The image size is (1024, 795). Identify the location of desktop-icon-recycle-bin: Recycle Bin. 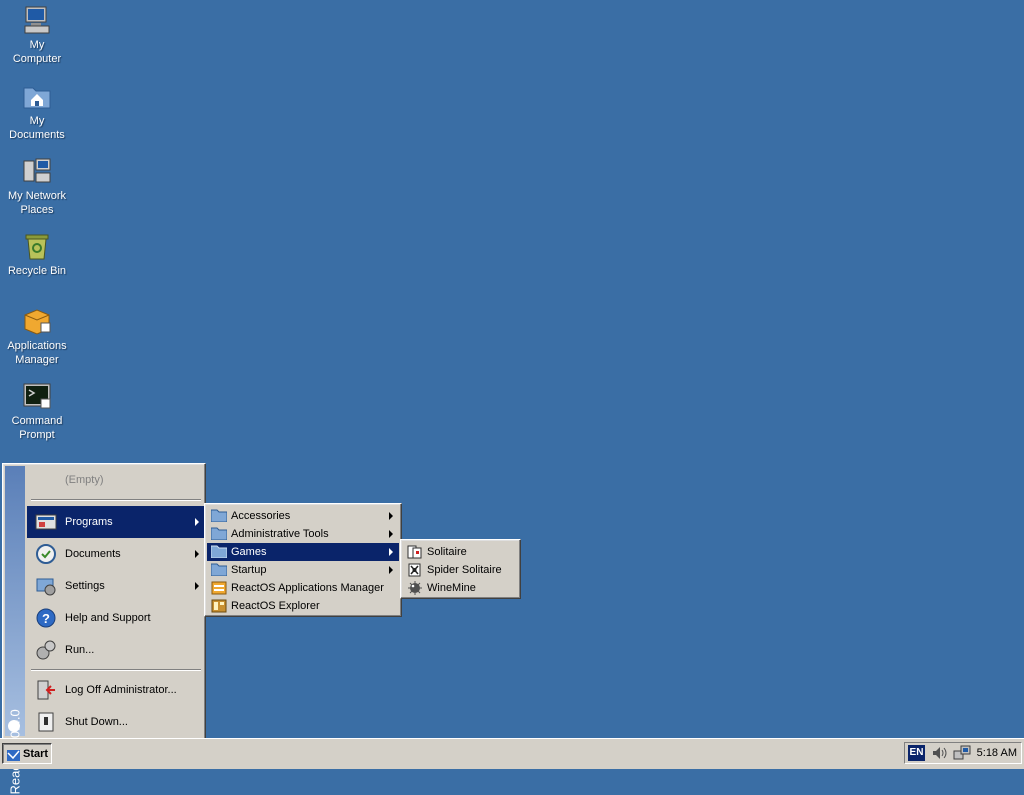
(37, 254).